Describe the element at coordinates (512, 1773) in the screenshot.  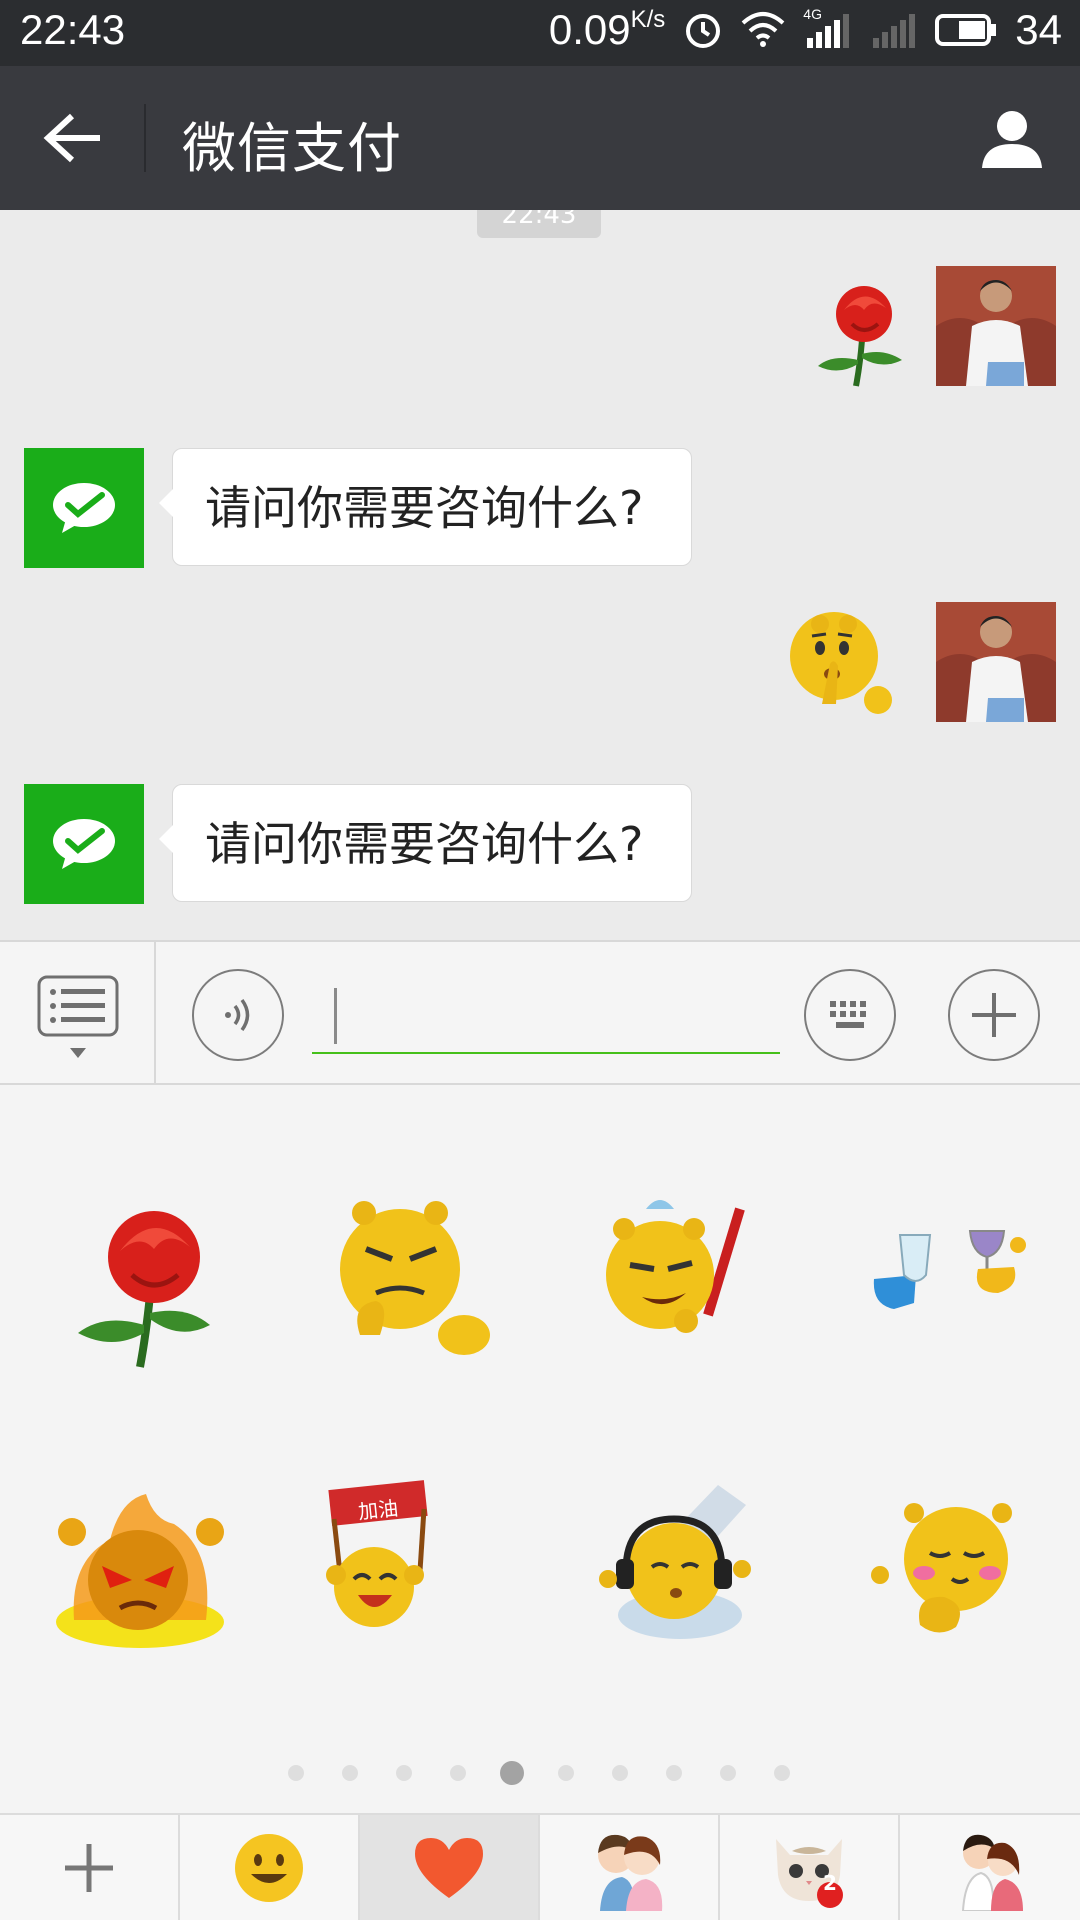
I see `page-dot-active` at that location.